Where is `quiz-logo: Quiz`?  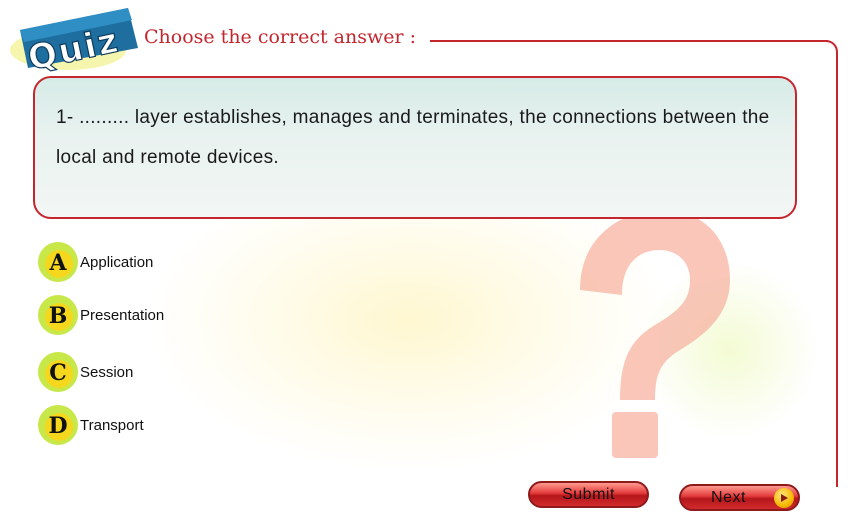 quiz-logo: Quiz is located at coordinates (74, 41).